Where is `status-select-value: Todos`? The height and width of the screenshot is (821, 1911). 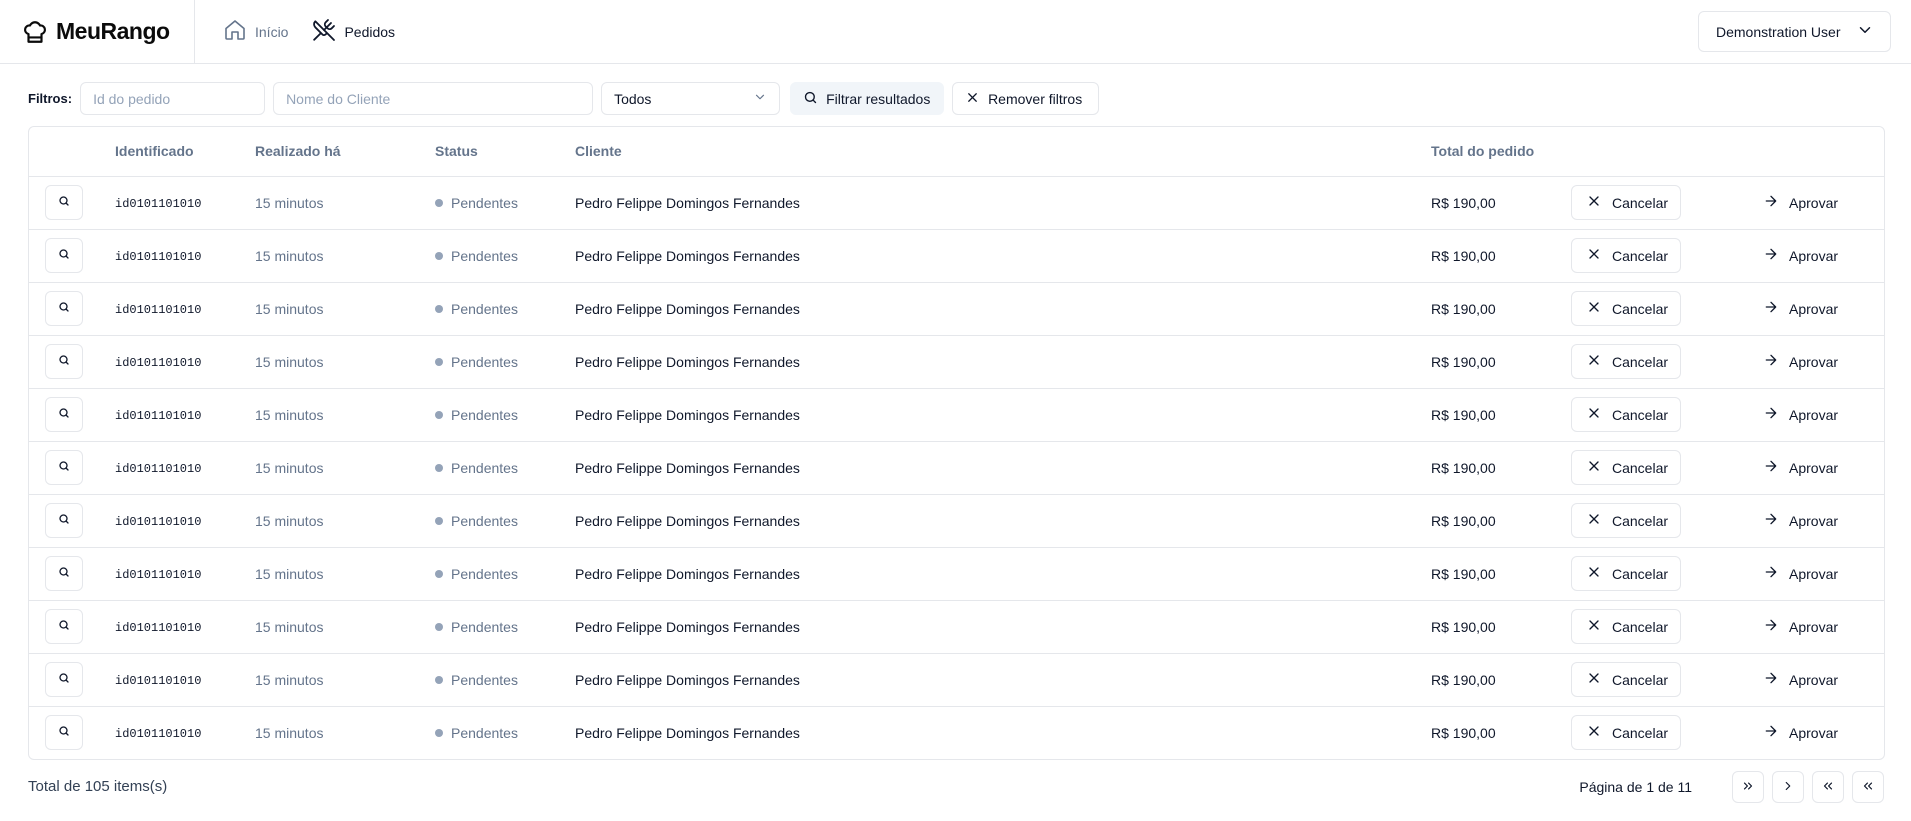 status-select-value: Todos is located at coordinates (633, 98).